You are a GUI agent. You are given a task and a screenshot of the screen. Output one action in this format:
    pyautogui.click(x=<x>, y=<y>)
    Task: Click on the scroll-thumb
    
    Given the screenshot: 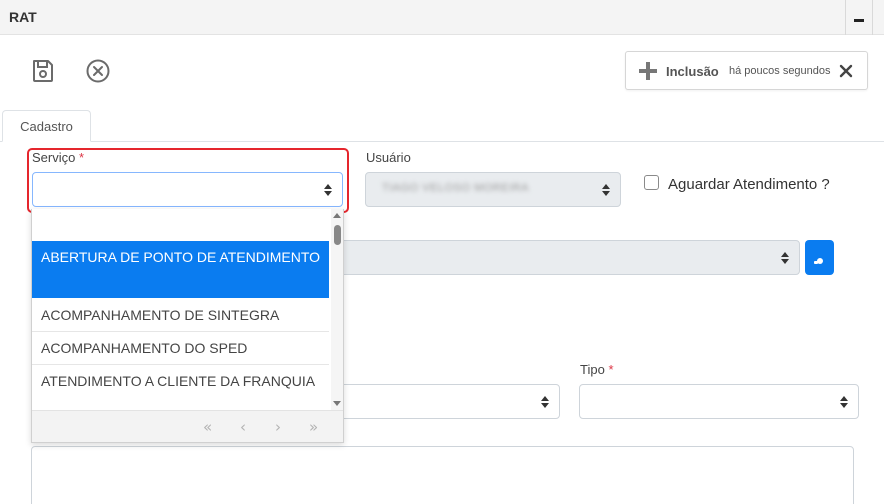 What is the action you would take?
    pyautogui.click(x=337, y=235)
    